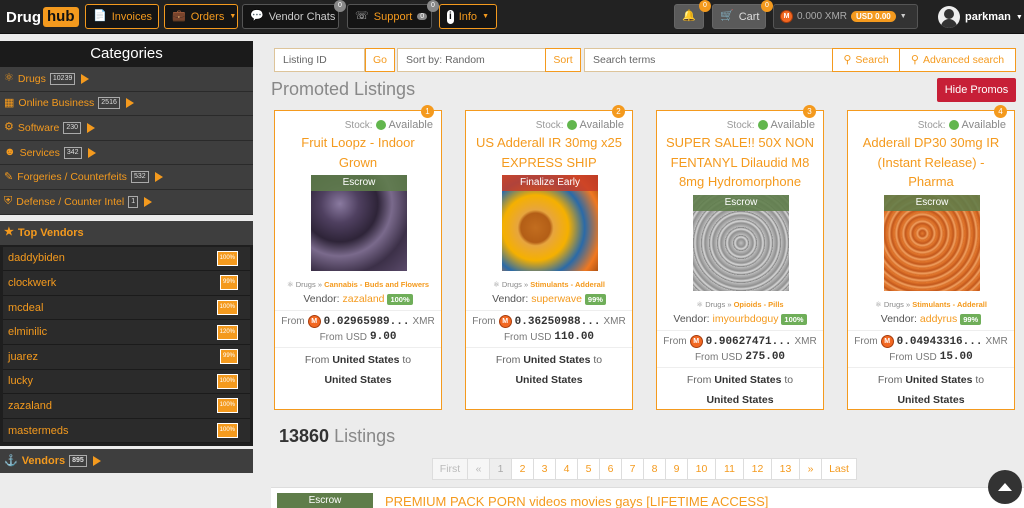 The image size is (1024, 508). I want to click on top-vendor-item: elminilic 120%, so click(126, 332).